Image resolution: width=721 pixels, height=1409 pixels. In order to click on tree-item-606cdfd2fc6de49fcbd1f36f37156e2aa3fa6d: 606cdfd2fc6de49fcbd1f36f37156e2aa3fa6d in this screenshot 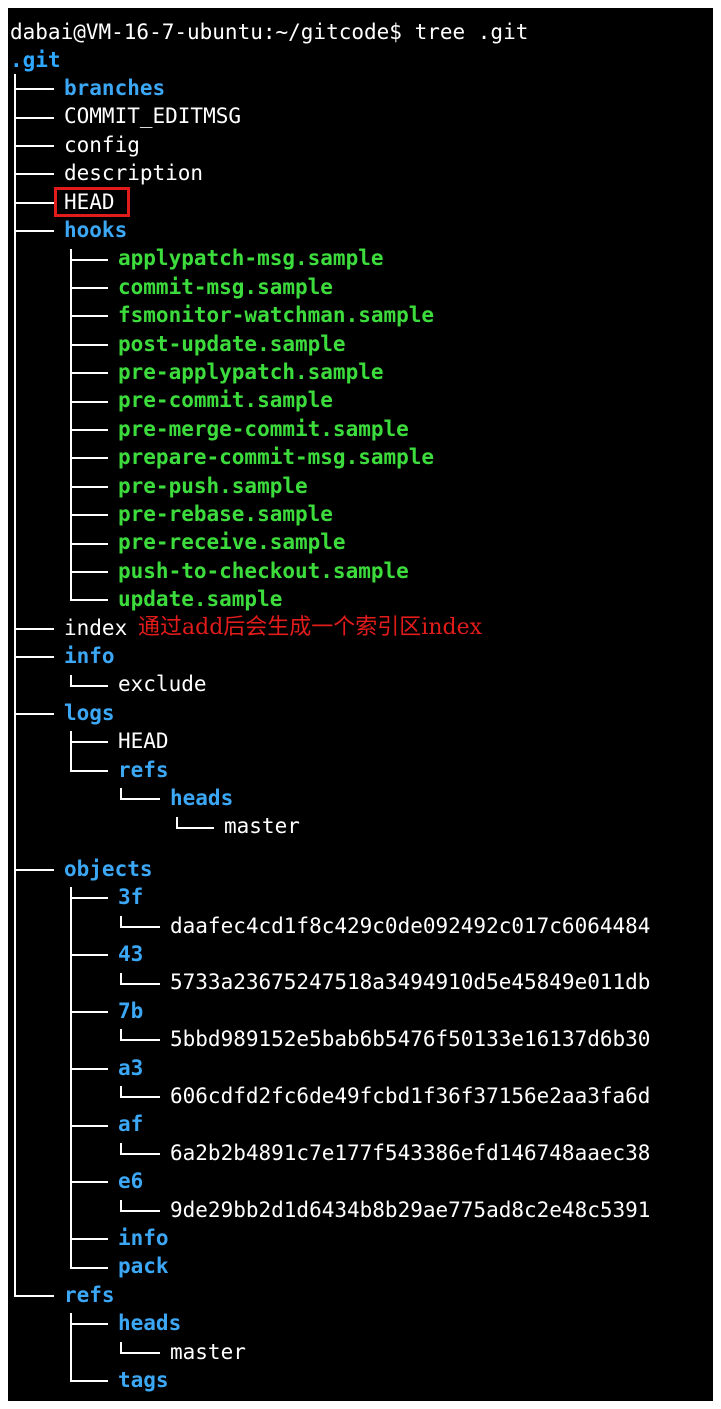, I will do `click(410, 1096)`.